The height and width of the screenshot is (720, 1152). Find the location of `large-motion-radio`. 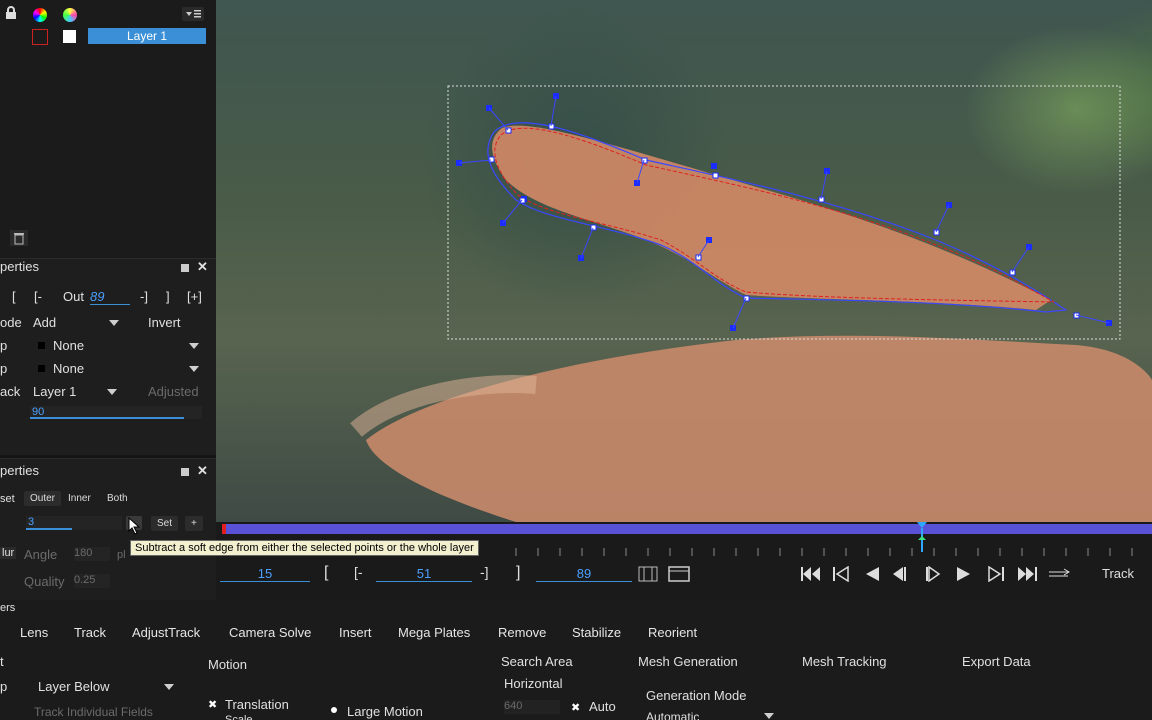

large-motion-radio is located at coordinates (334, 710).